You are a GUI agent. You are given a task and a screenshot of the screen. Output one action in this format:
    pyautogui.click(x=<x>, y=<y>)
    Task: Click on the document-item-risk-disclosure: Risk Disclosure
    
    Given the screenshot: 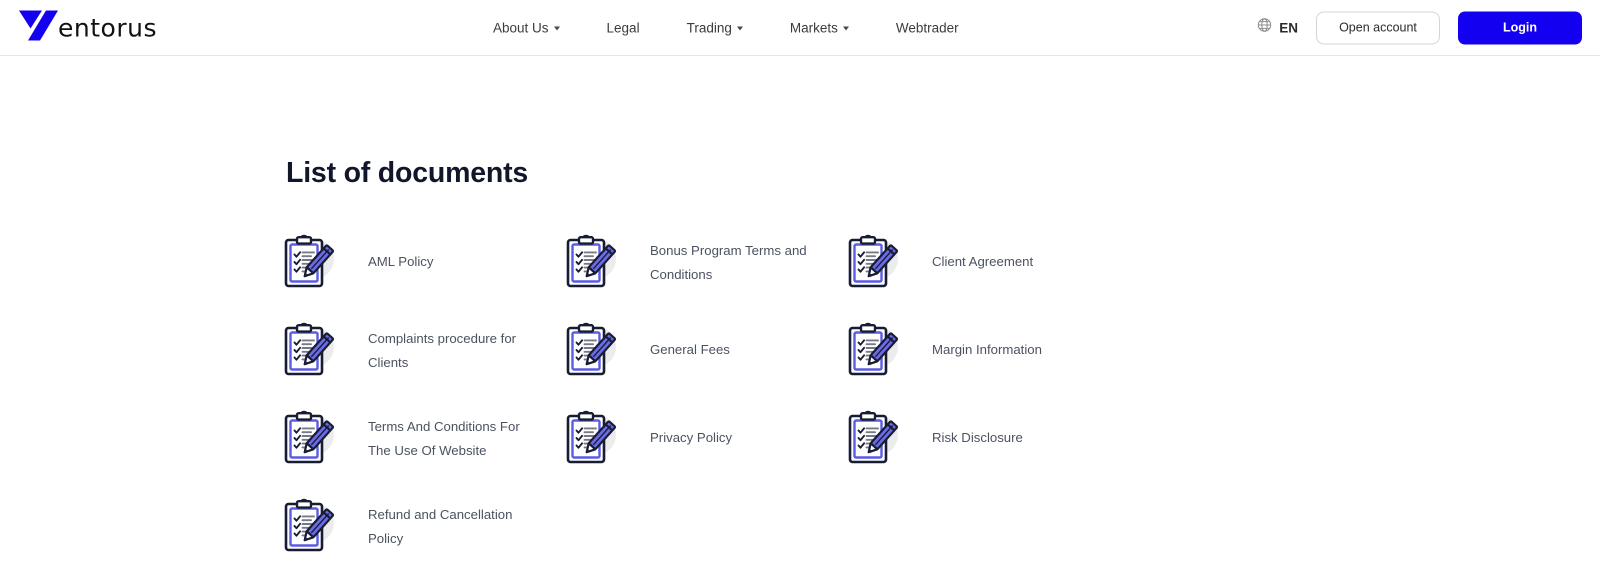 What is the action you would take?
    pyautogui.click(x=986, y=454)
    